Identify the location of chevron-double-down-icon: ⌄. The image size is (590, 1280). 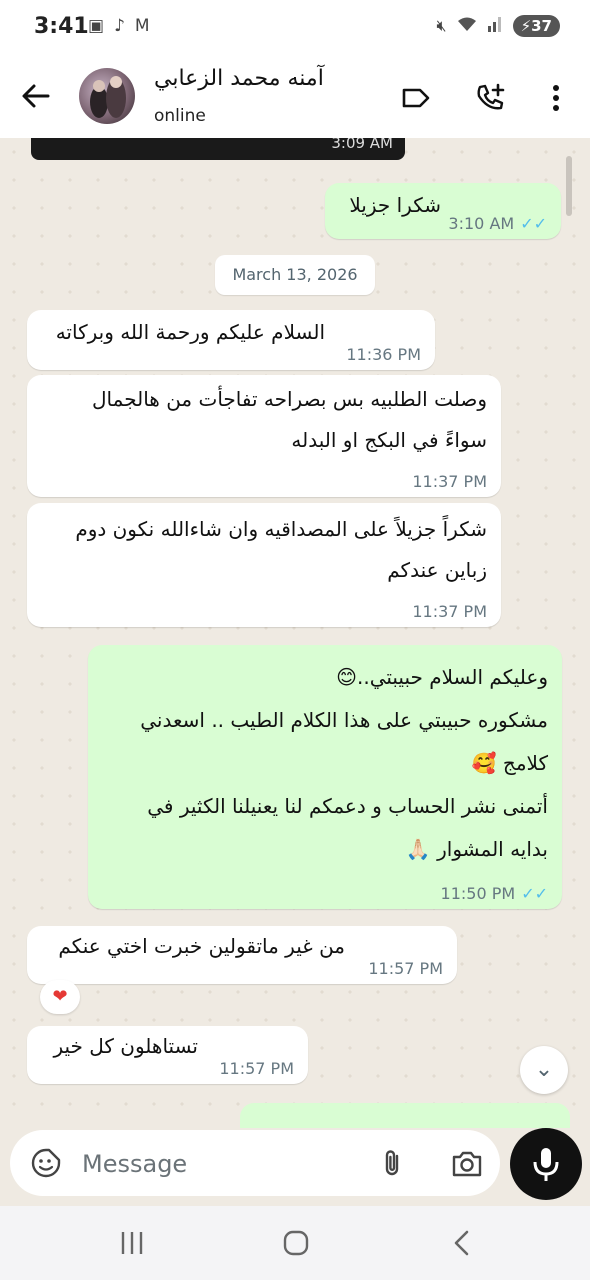
(544, 1069).